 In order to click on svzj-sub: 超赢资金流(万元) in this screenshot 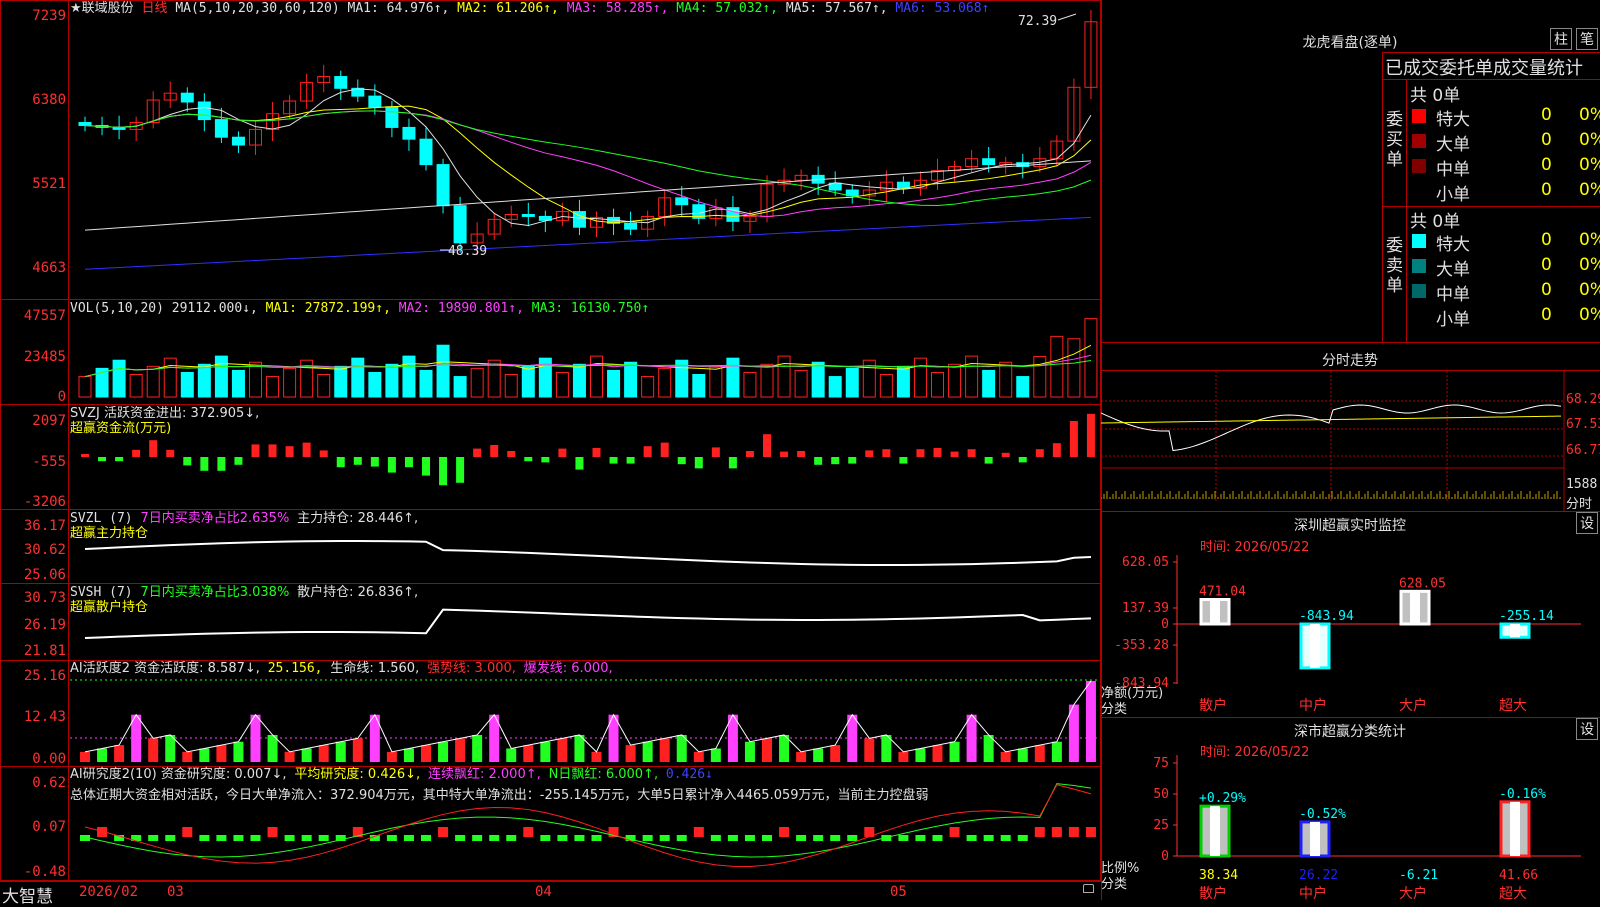, I will do `click(121, 428)`.